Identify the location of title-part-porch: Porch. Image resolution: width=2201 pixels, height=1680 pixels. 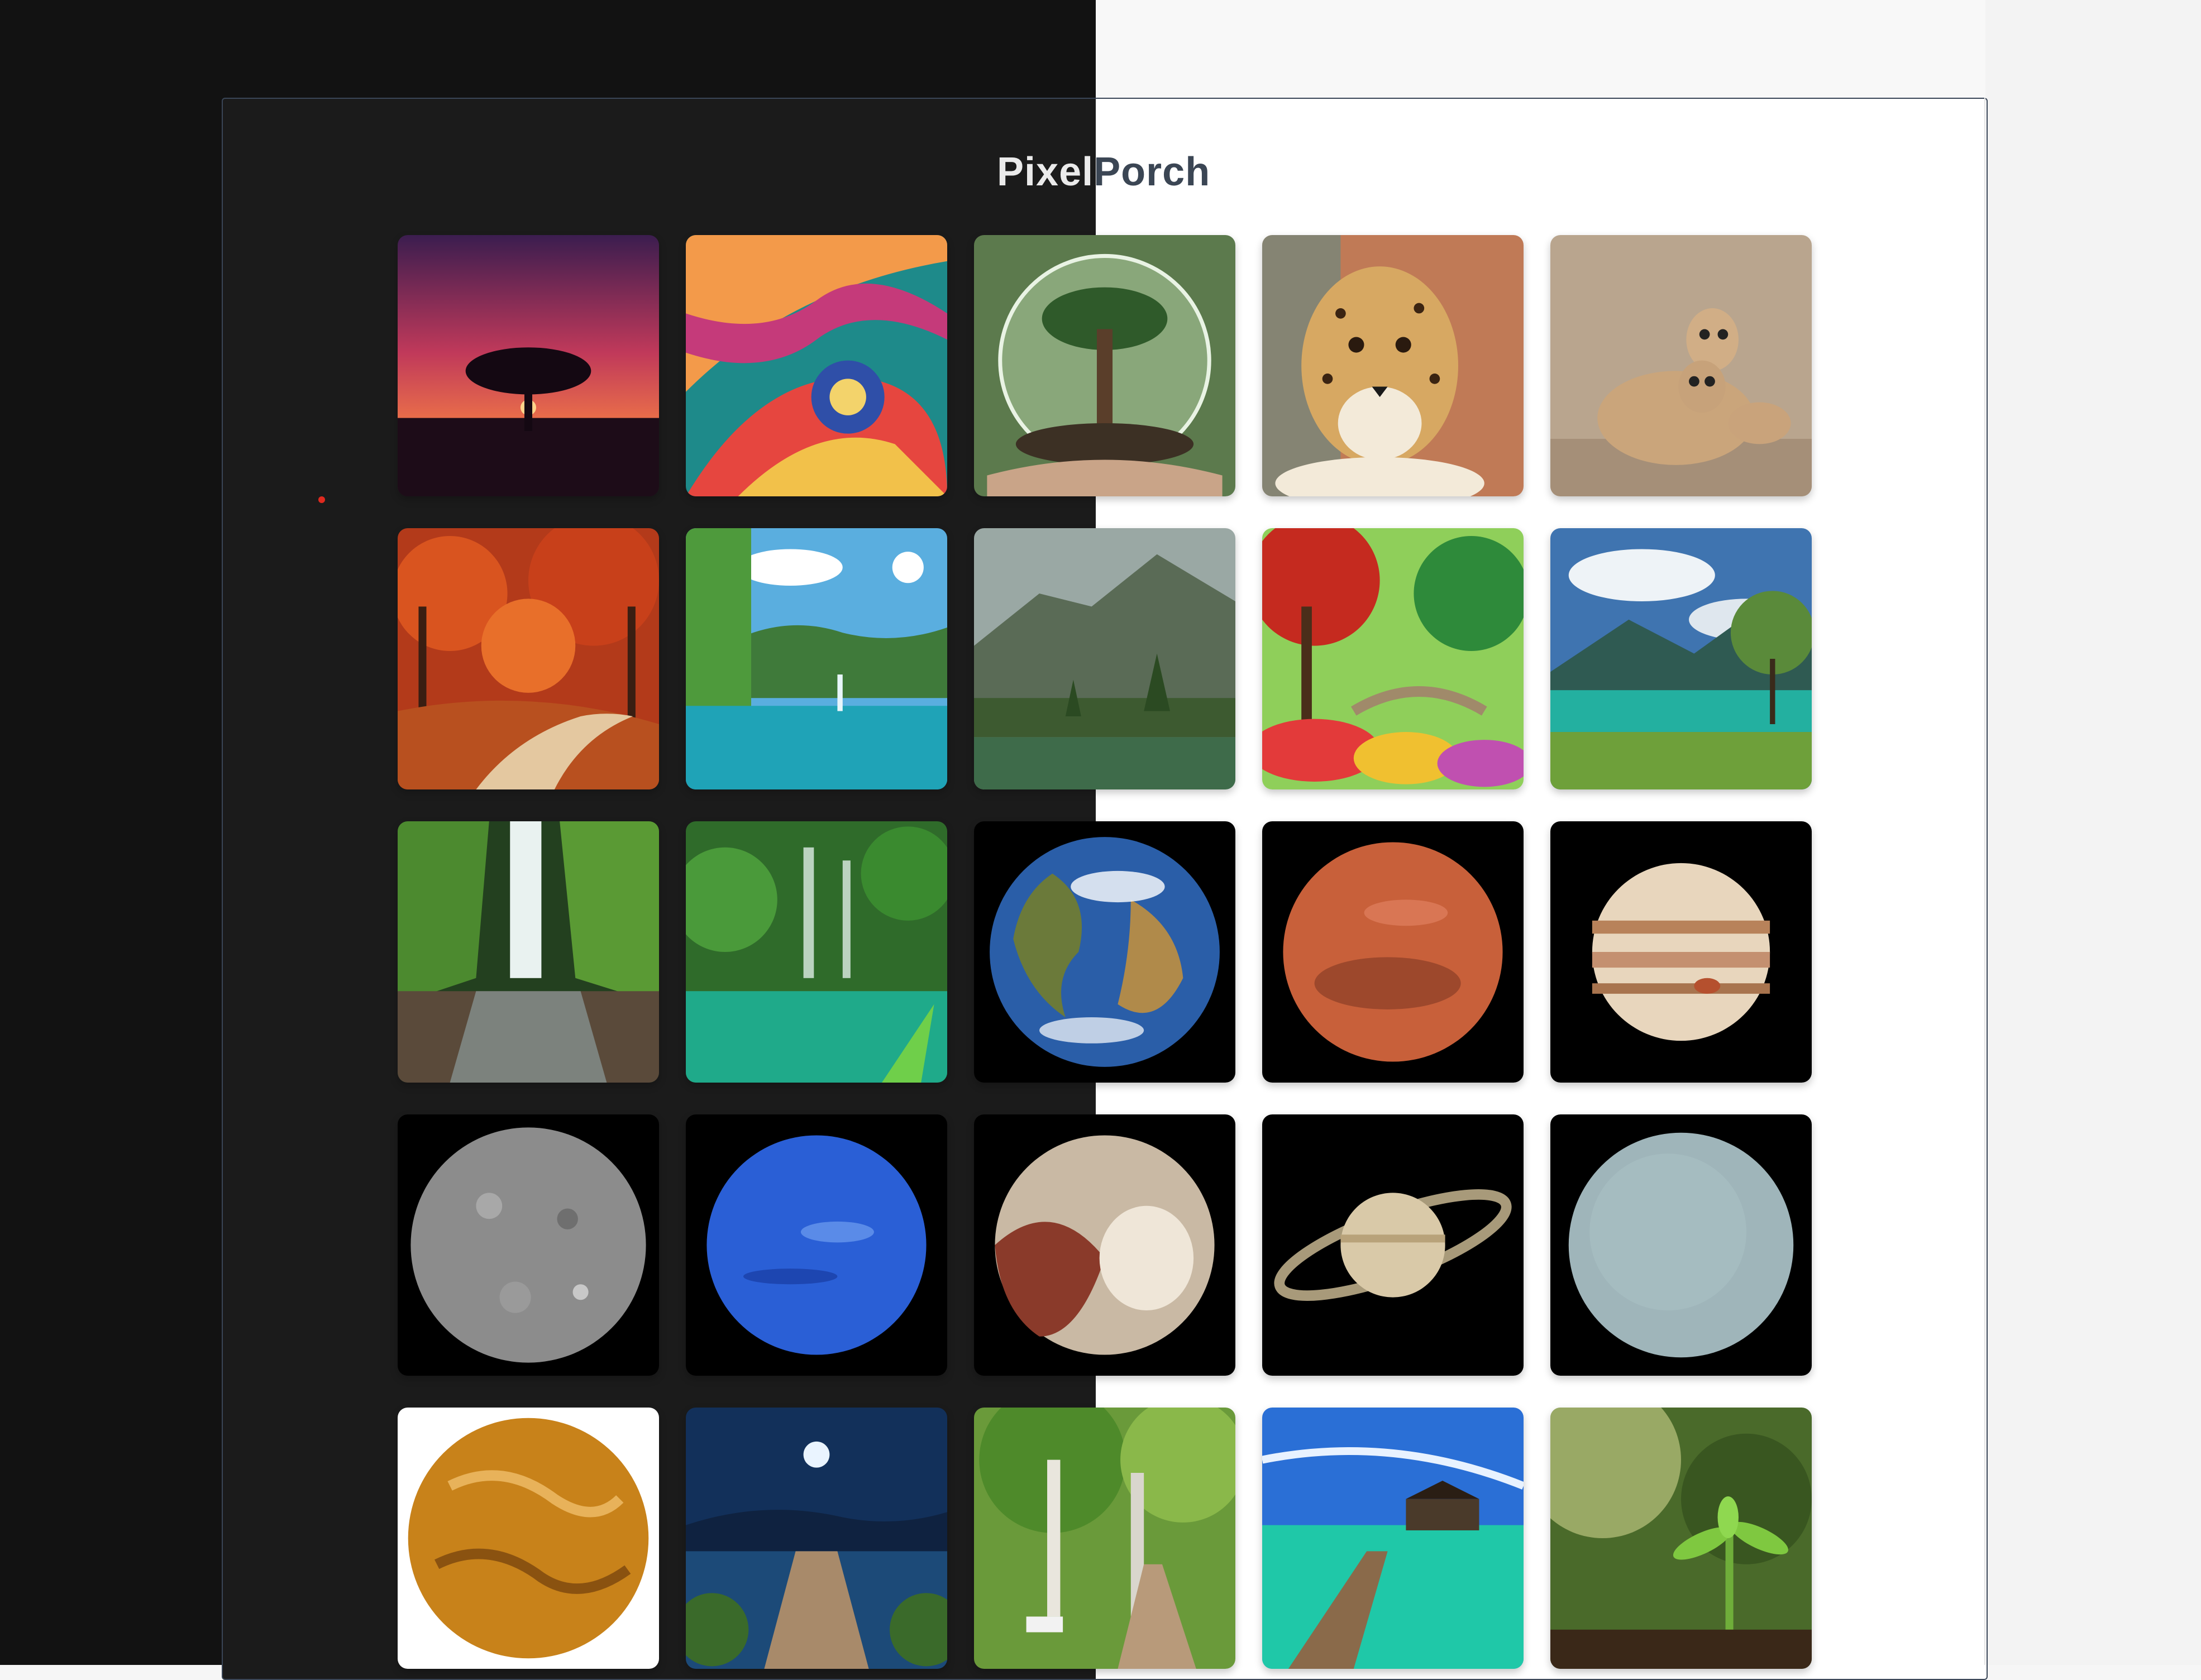
(1152, 172).